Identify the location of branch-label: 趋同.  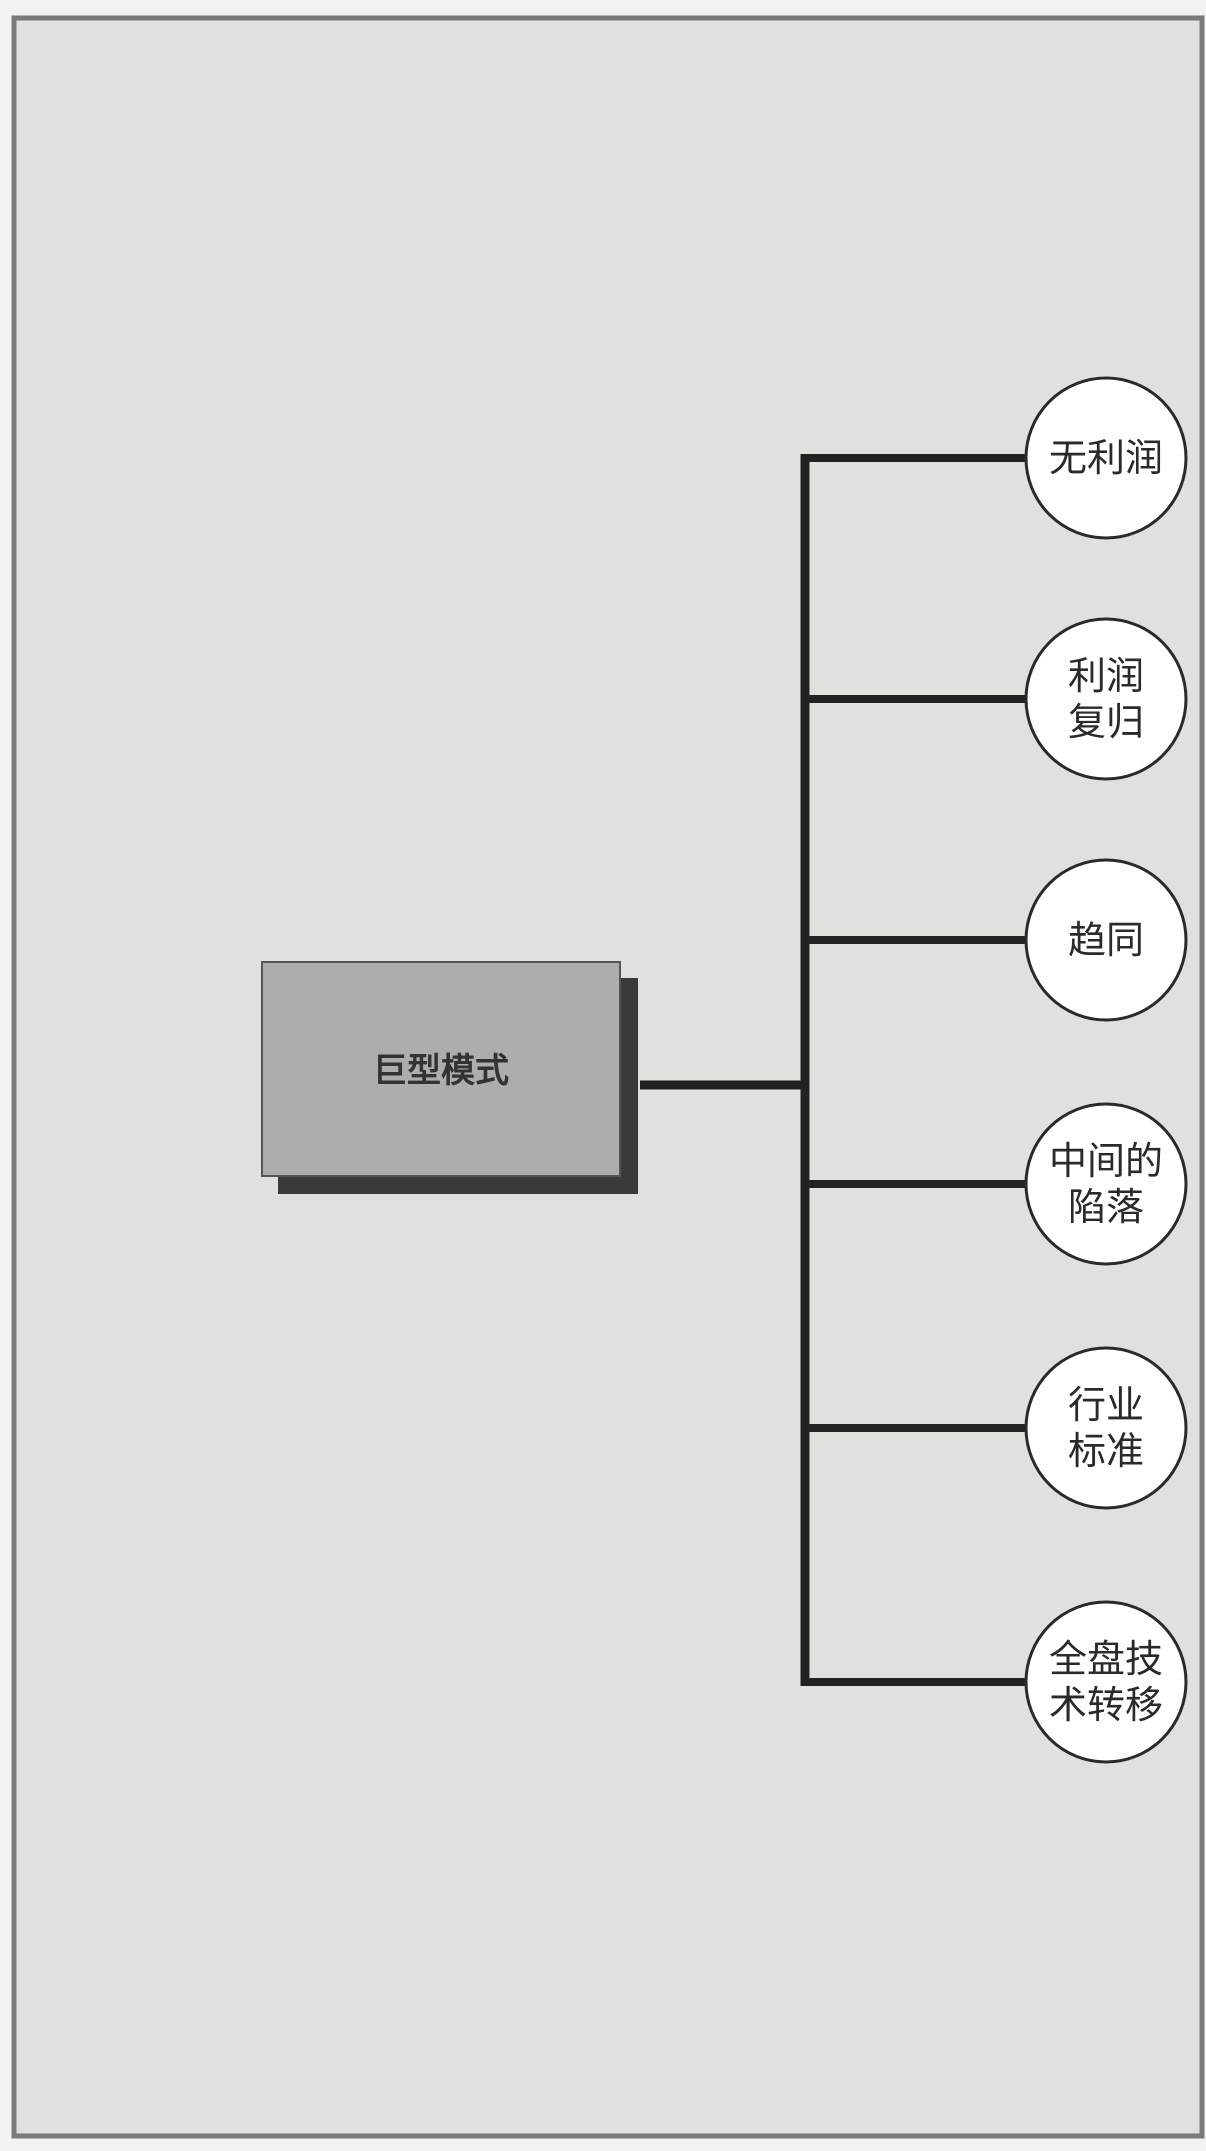
(1106, 940).